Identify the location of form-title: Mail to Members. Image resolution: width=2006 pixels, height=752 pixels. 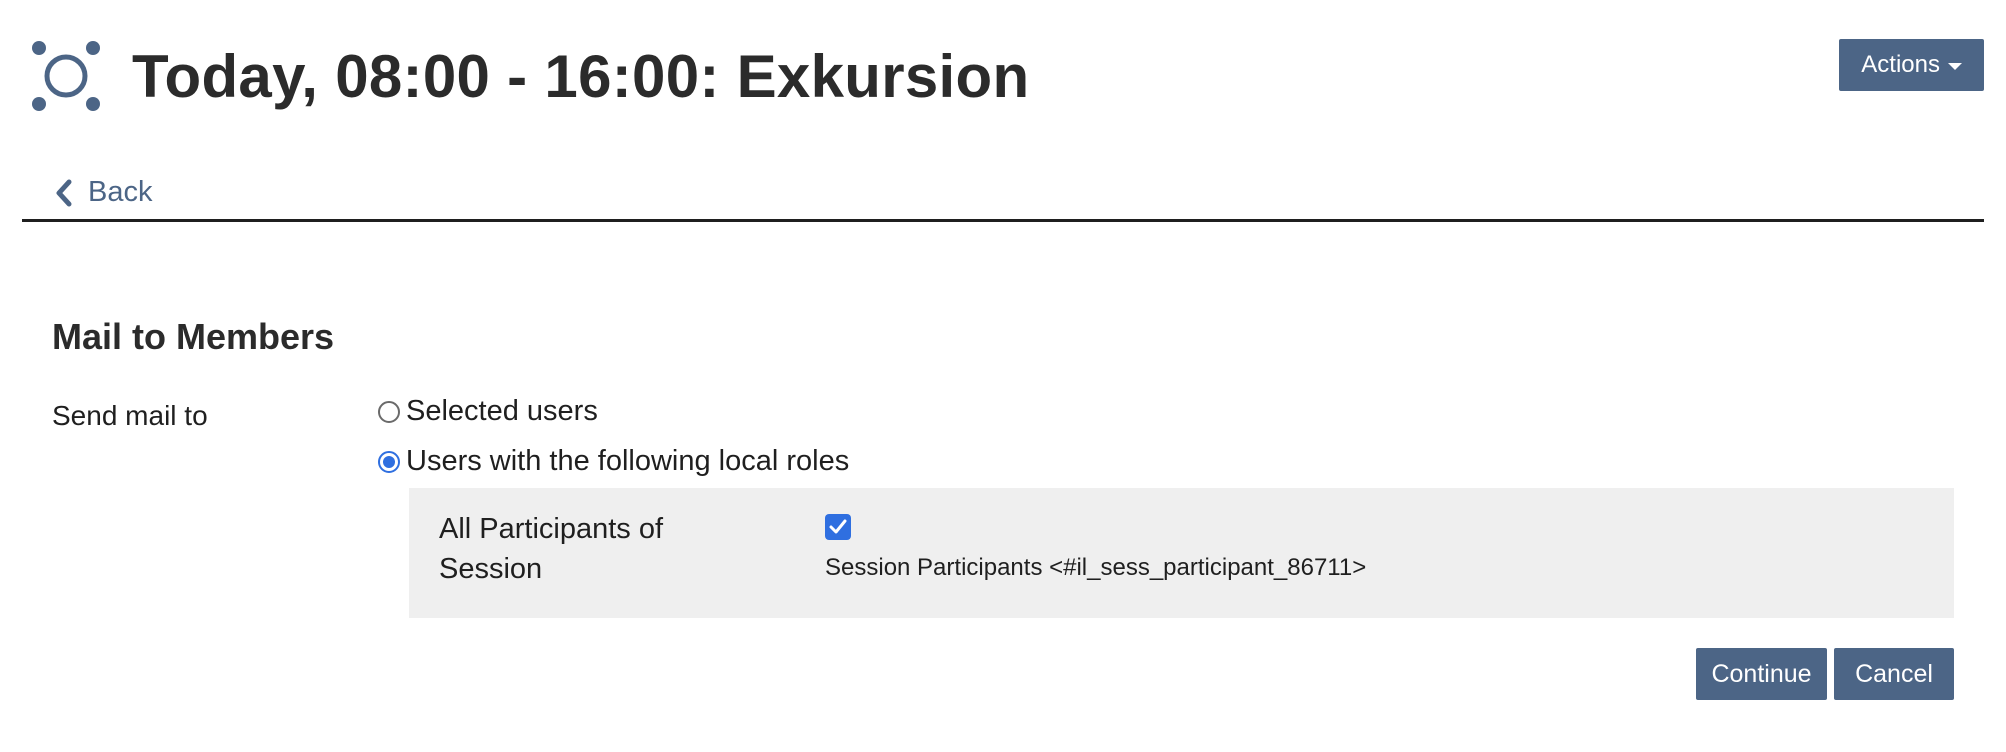
(193, 336).